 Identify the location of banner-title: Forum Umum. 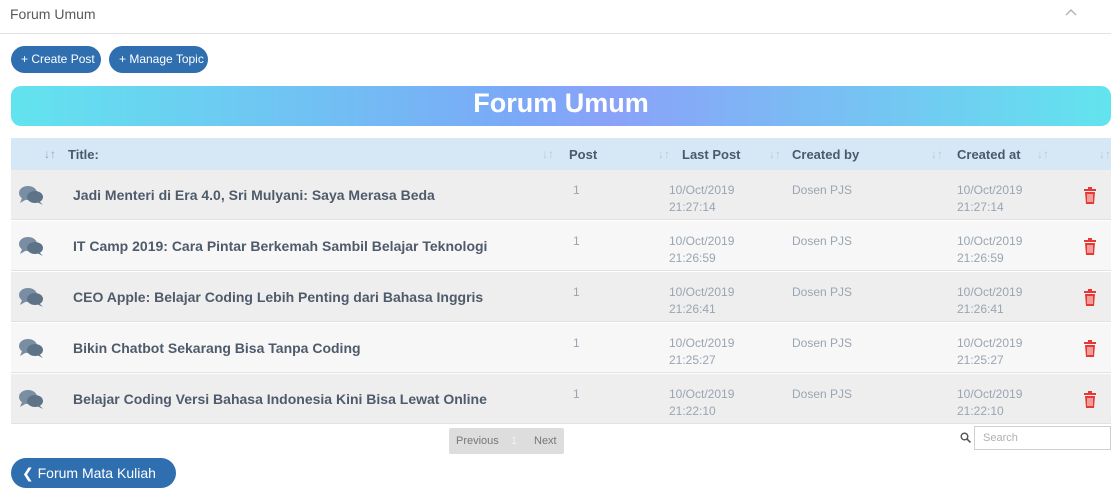
(561, 103).